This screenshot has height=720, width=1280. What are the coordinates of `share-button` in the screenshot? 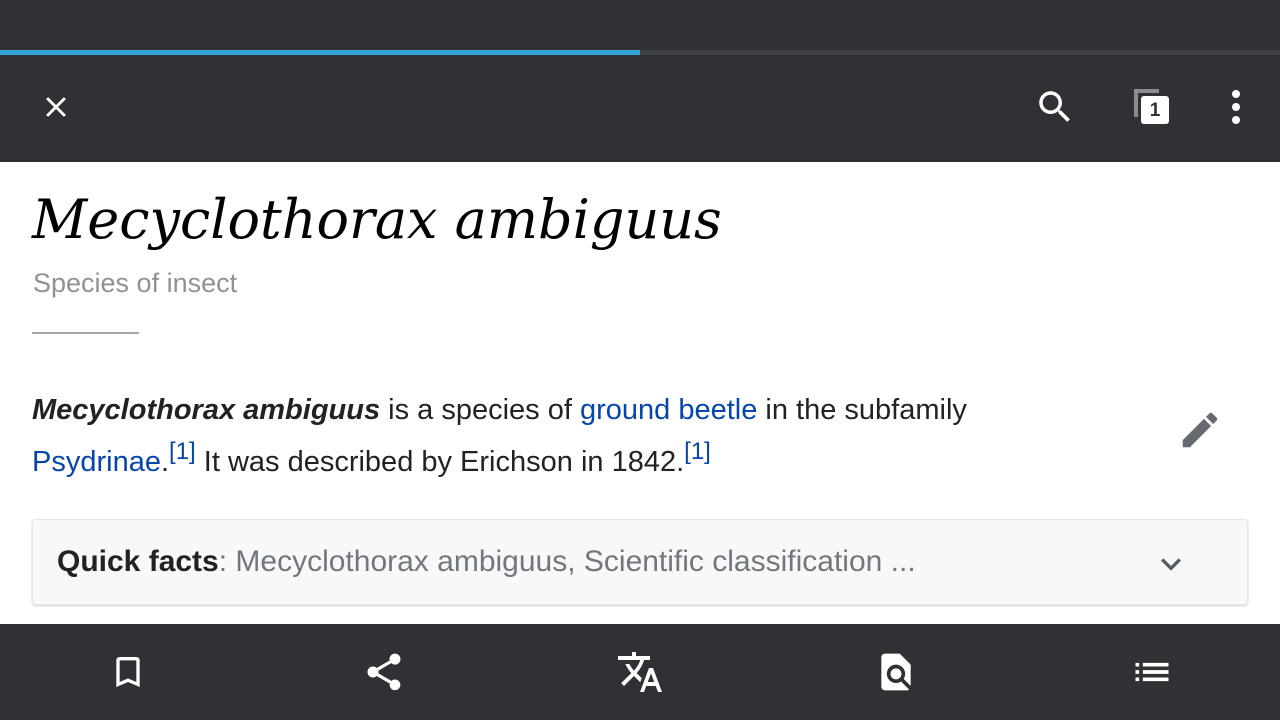 It's located at (384, 672).